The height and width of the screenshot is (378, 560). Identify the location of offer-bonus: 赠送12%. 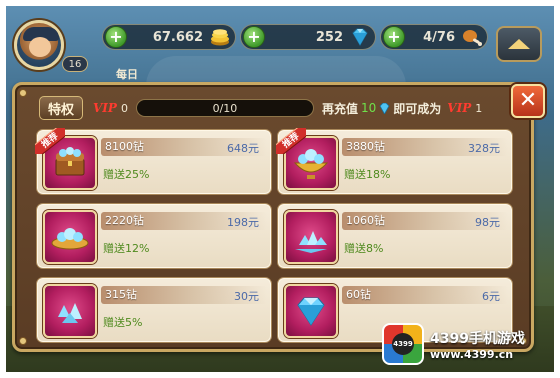
(126, 248).